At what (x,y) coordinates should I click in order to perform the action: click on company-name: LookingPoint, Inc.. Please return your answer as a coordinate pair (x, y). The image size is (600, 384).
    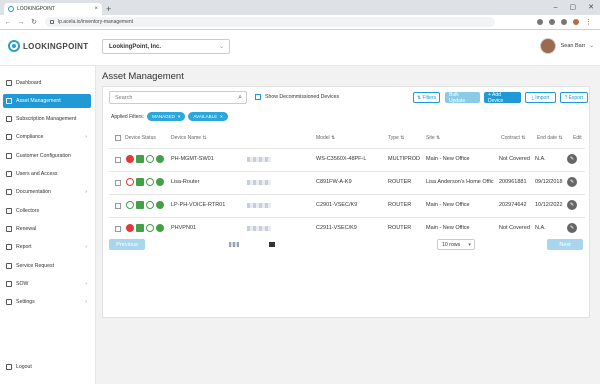
    Looking at the image, I should click on (135, 47).